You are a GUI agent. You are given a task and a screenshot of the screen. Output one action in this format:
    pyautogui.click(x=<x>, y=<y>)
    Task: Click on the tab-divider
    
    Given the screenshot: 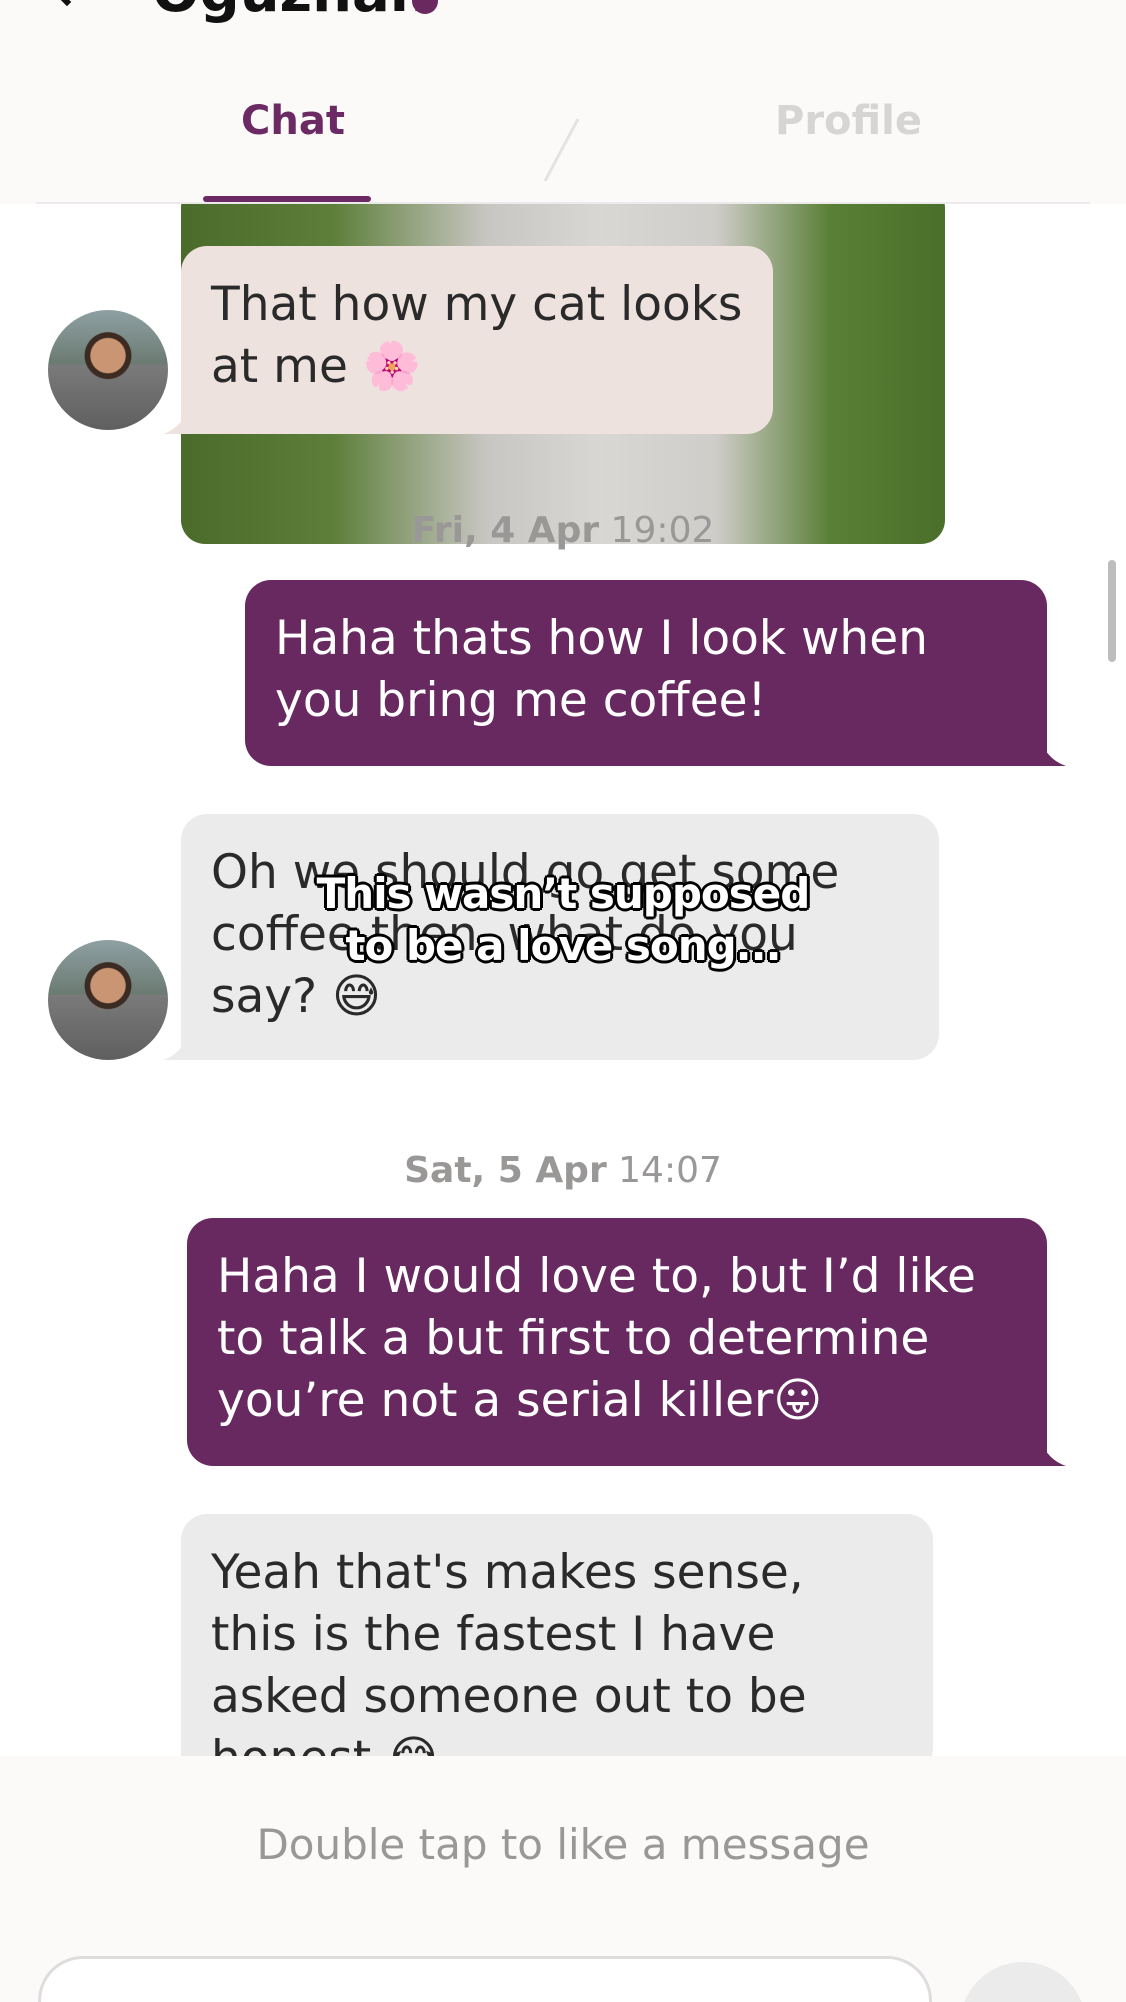 What is the action you would take?
    pyautogui.click(x=561, y=150)
    